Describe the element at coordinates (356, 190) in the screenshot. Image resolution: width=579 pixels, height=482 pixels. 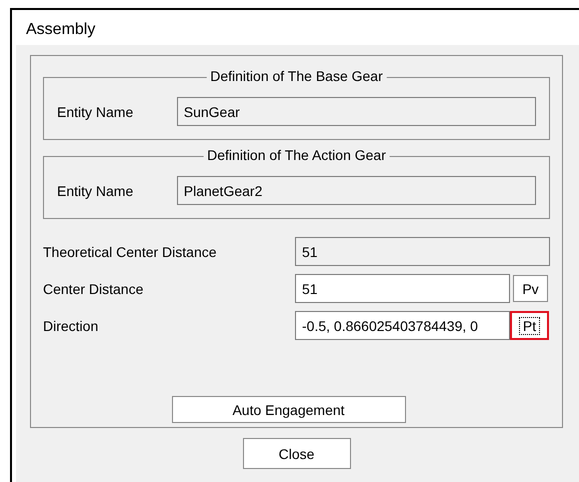
I see `text-field: PlanetGear2` at that location.